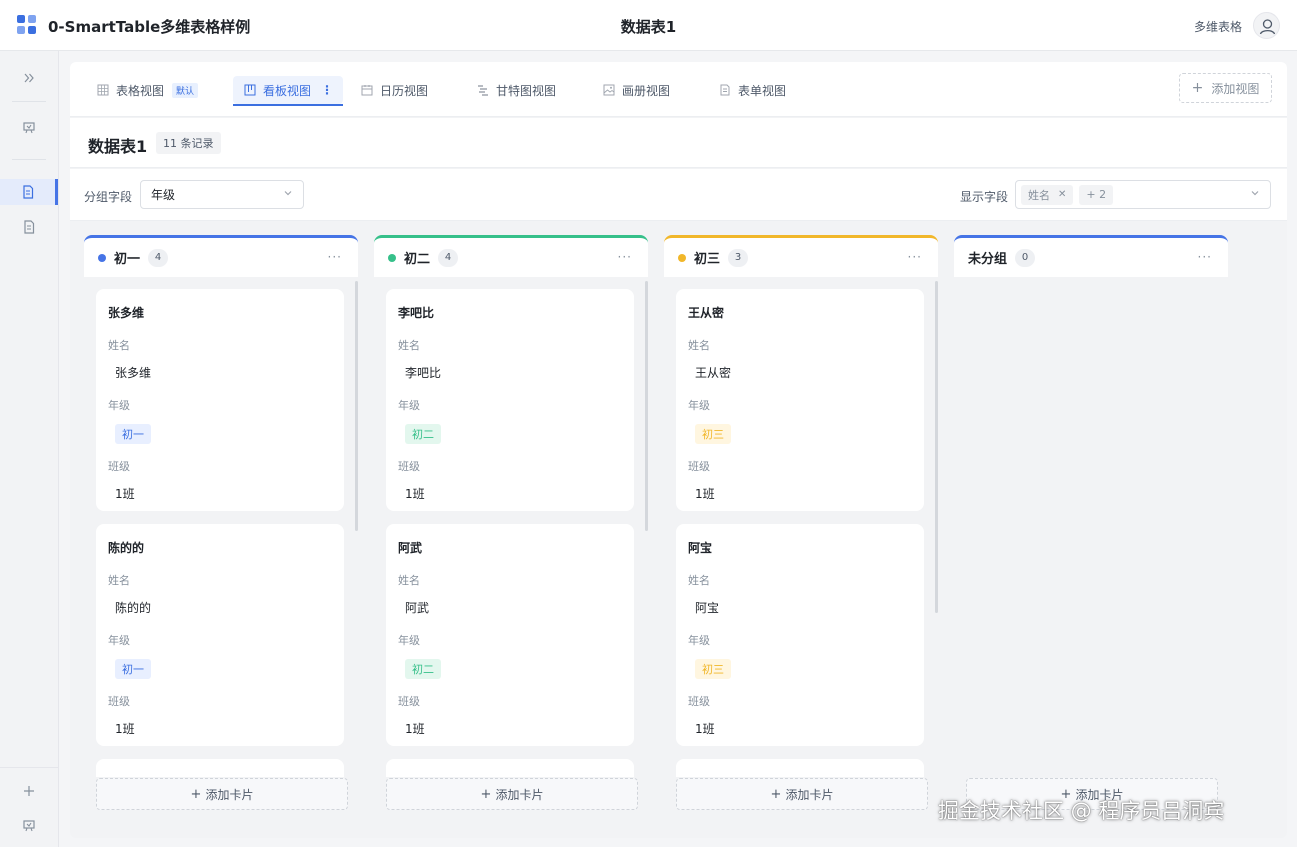 This screenshot has height=847, width=1297. What do you see at coordinates (1091, 256) in the screenshot?
I see `column-header: 未分组 0 ···` at bounding box center [1091, 256].